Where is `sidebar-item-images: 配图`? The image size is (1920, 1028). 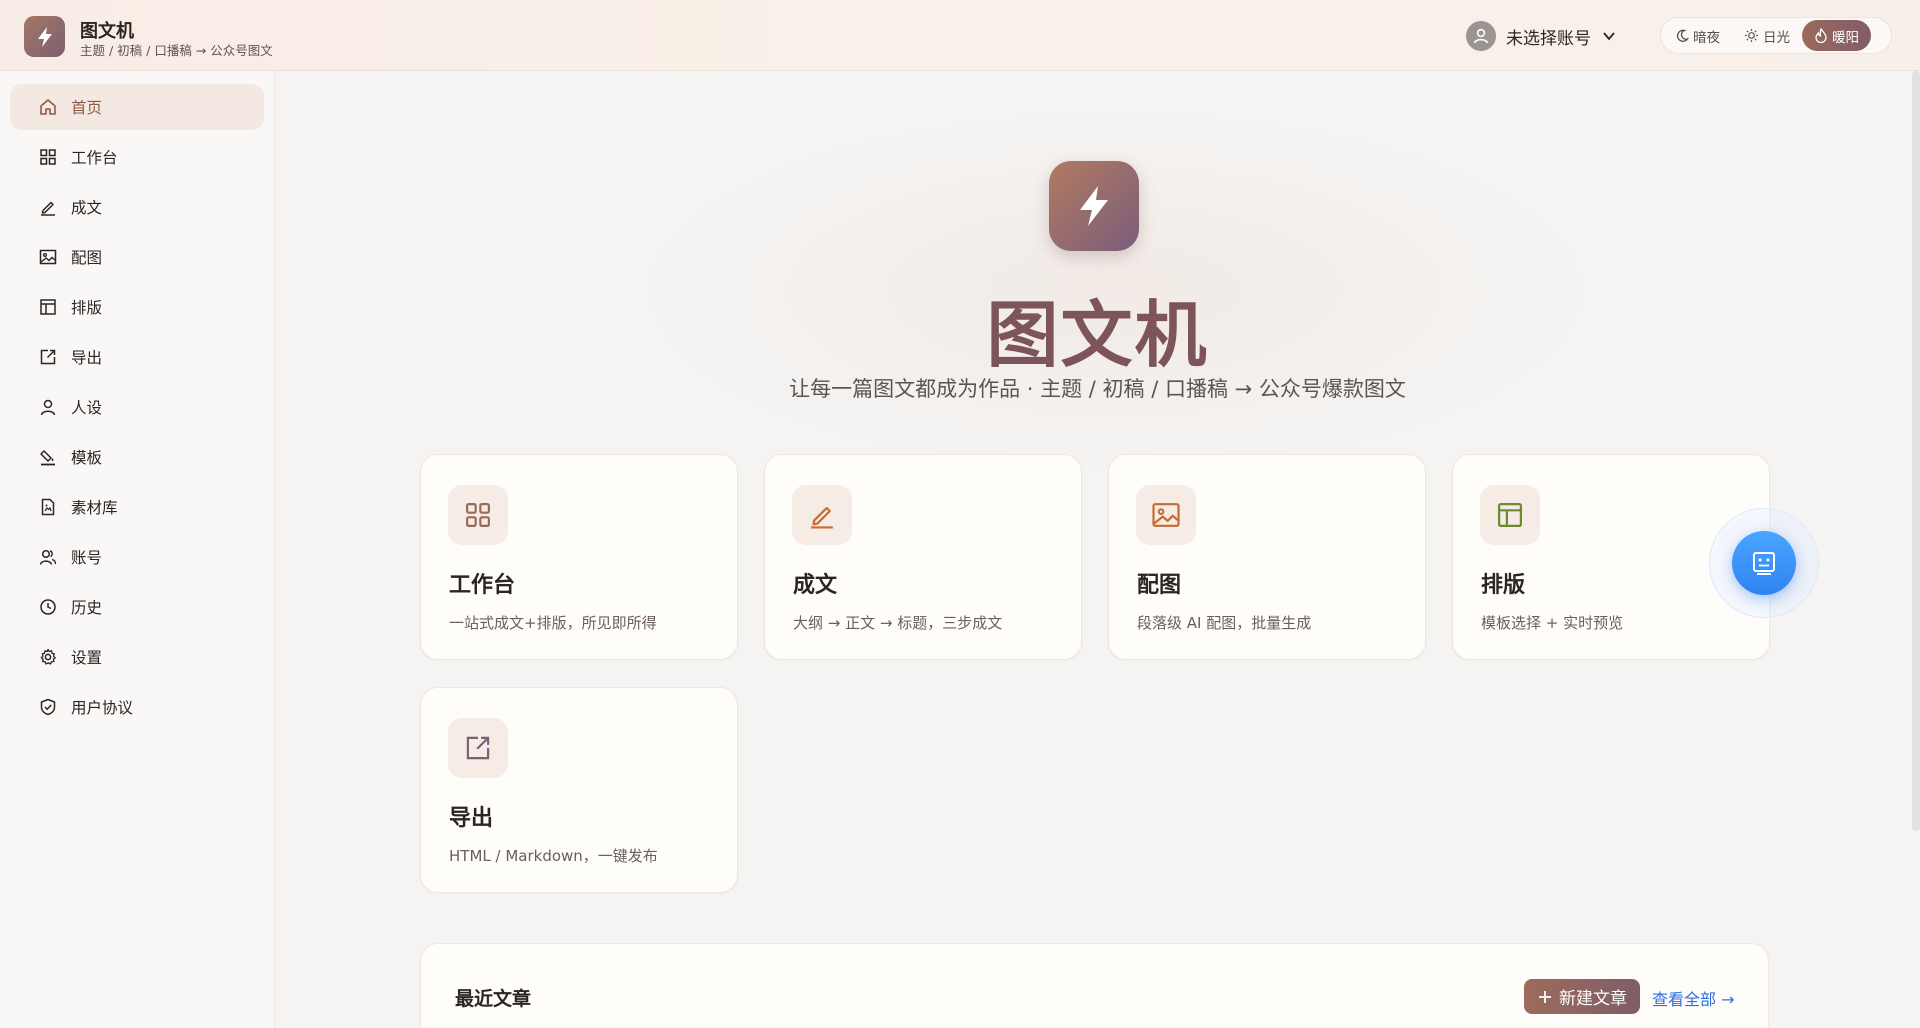
sidebar-item-images: 配图 is located at coordinates (137, 257).